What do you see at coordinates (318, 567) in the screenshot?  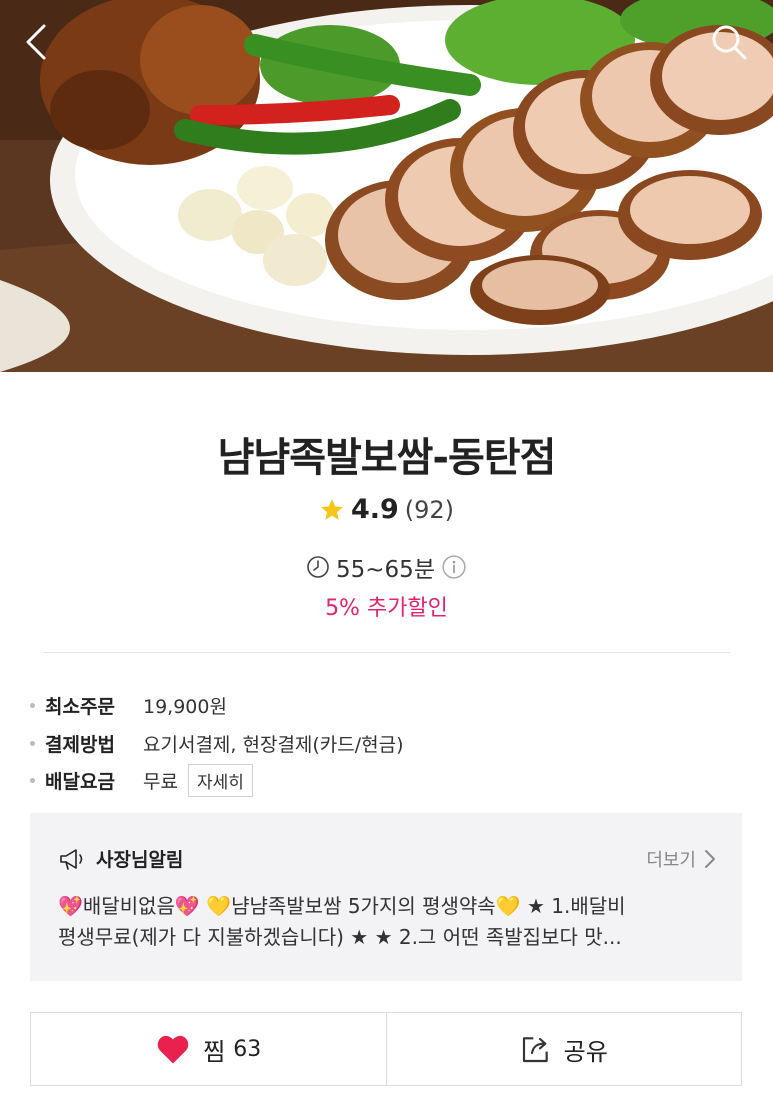 I see `clock-icon` at bounding box center [318, 567].